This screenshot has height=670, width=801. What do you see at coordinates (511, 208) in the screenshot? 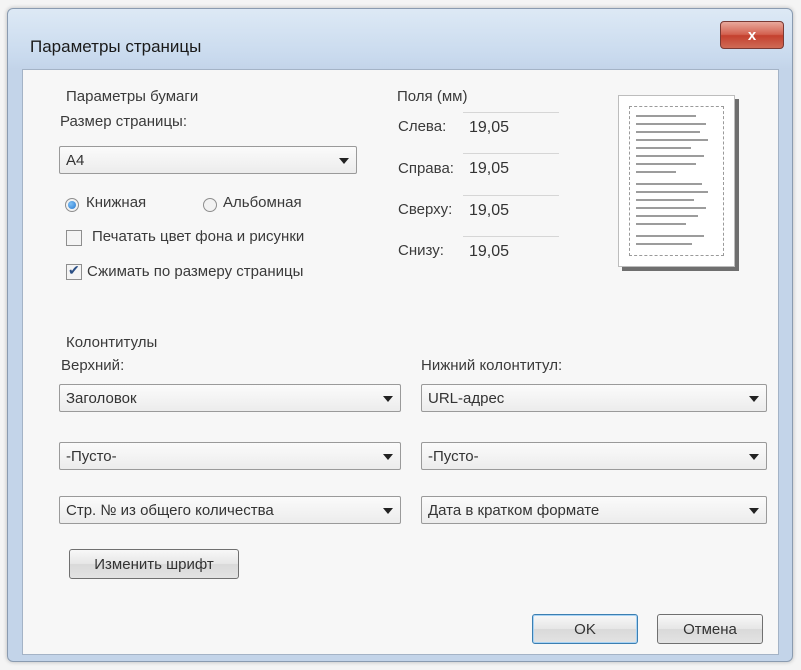
I see `margin-top-input: 19,05` at bounding box center [511, 208].